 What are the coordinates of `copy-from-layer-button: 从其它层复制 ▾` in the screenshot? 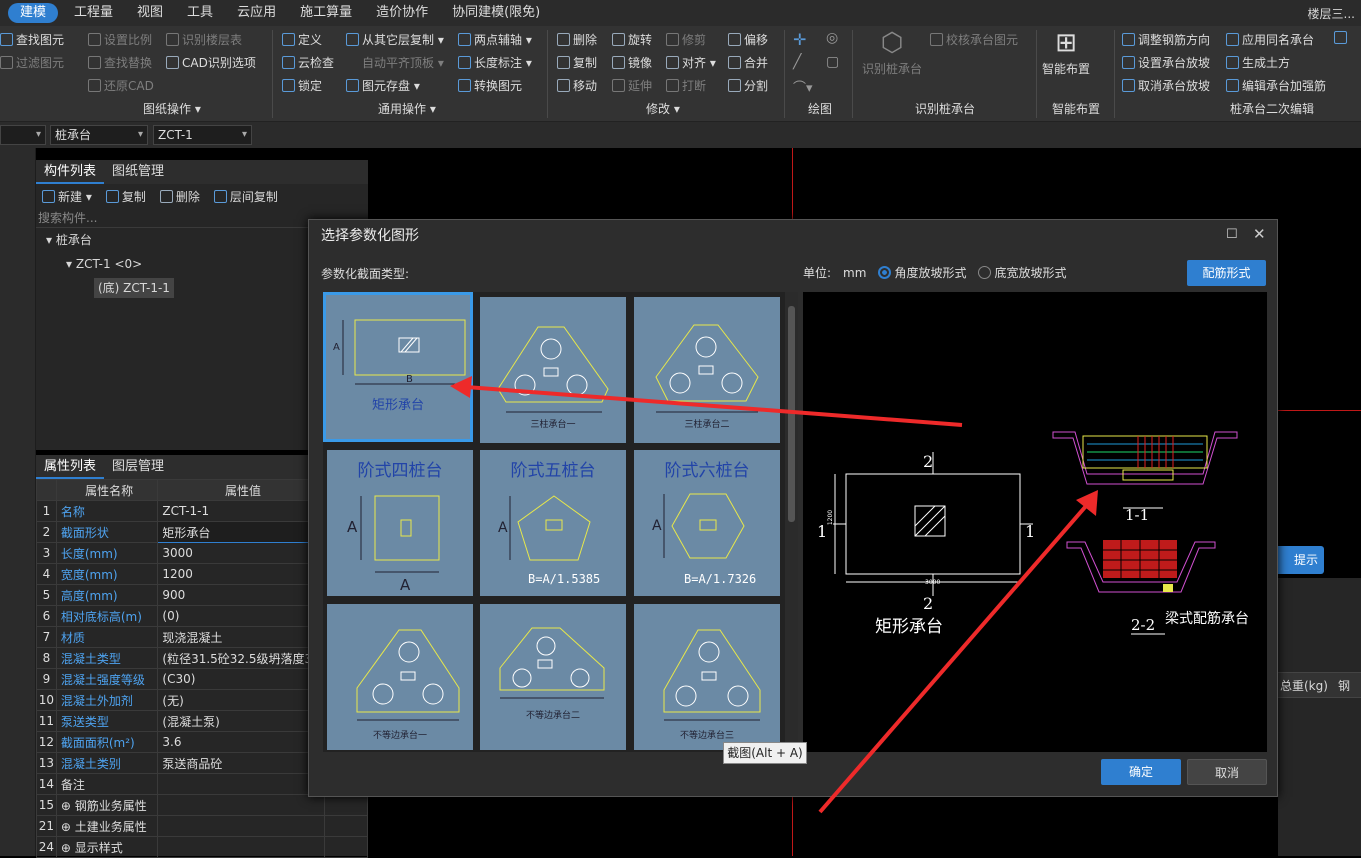 It's located at (395, 39).